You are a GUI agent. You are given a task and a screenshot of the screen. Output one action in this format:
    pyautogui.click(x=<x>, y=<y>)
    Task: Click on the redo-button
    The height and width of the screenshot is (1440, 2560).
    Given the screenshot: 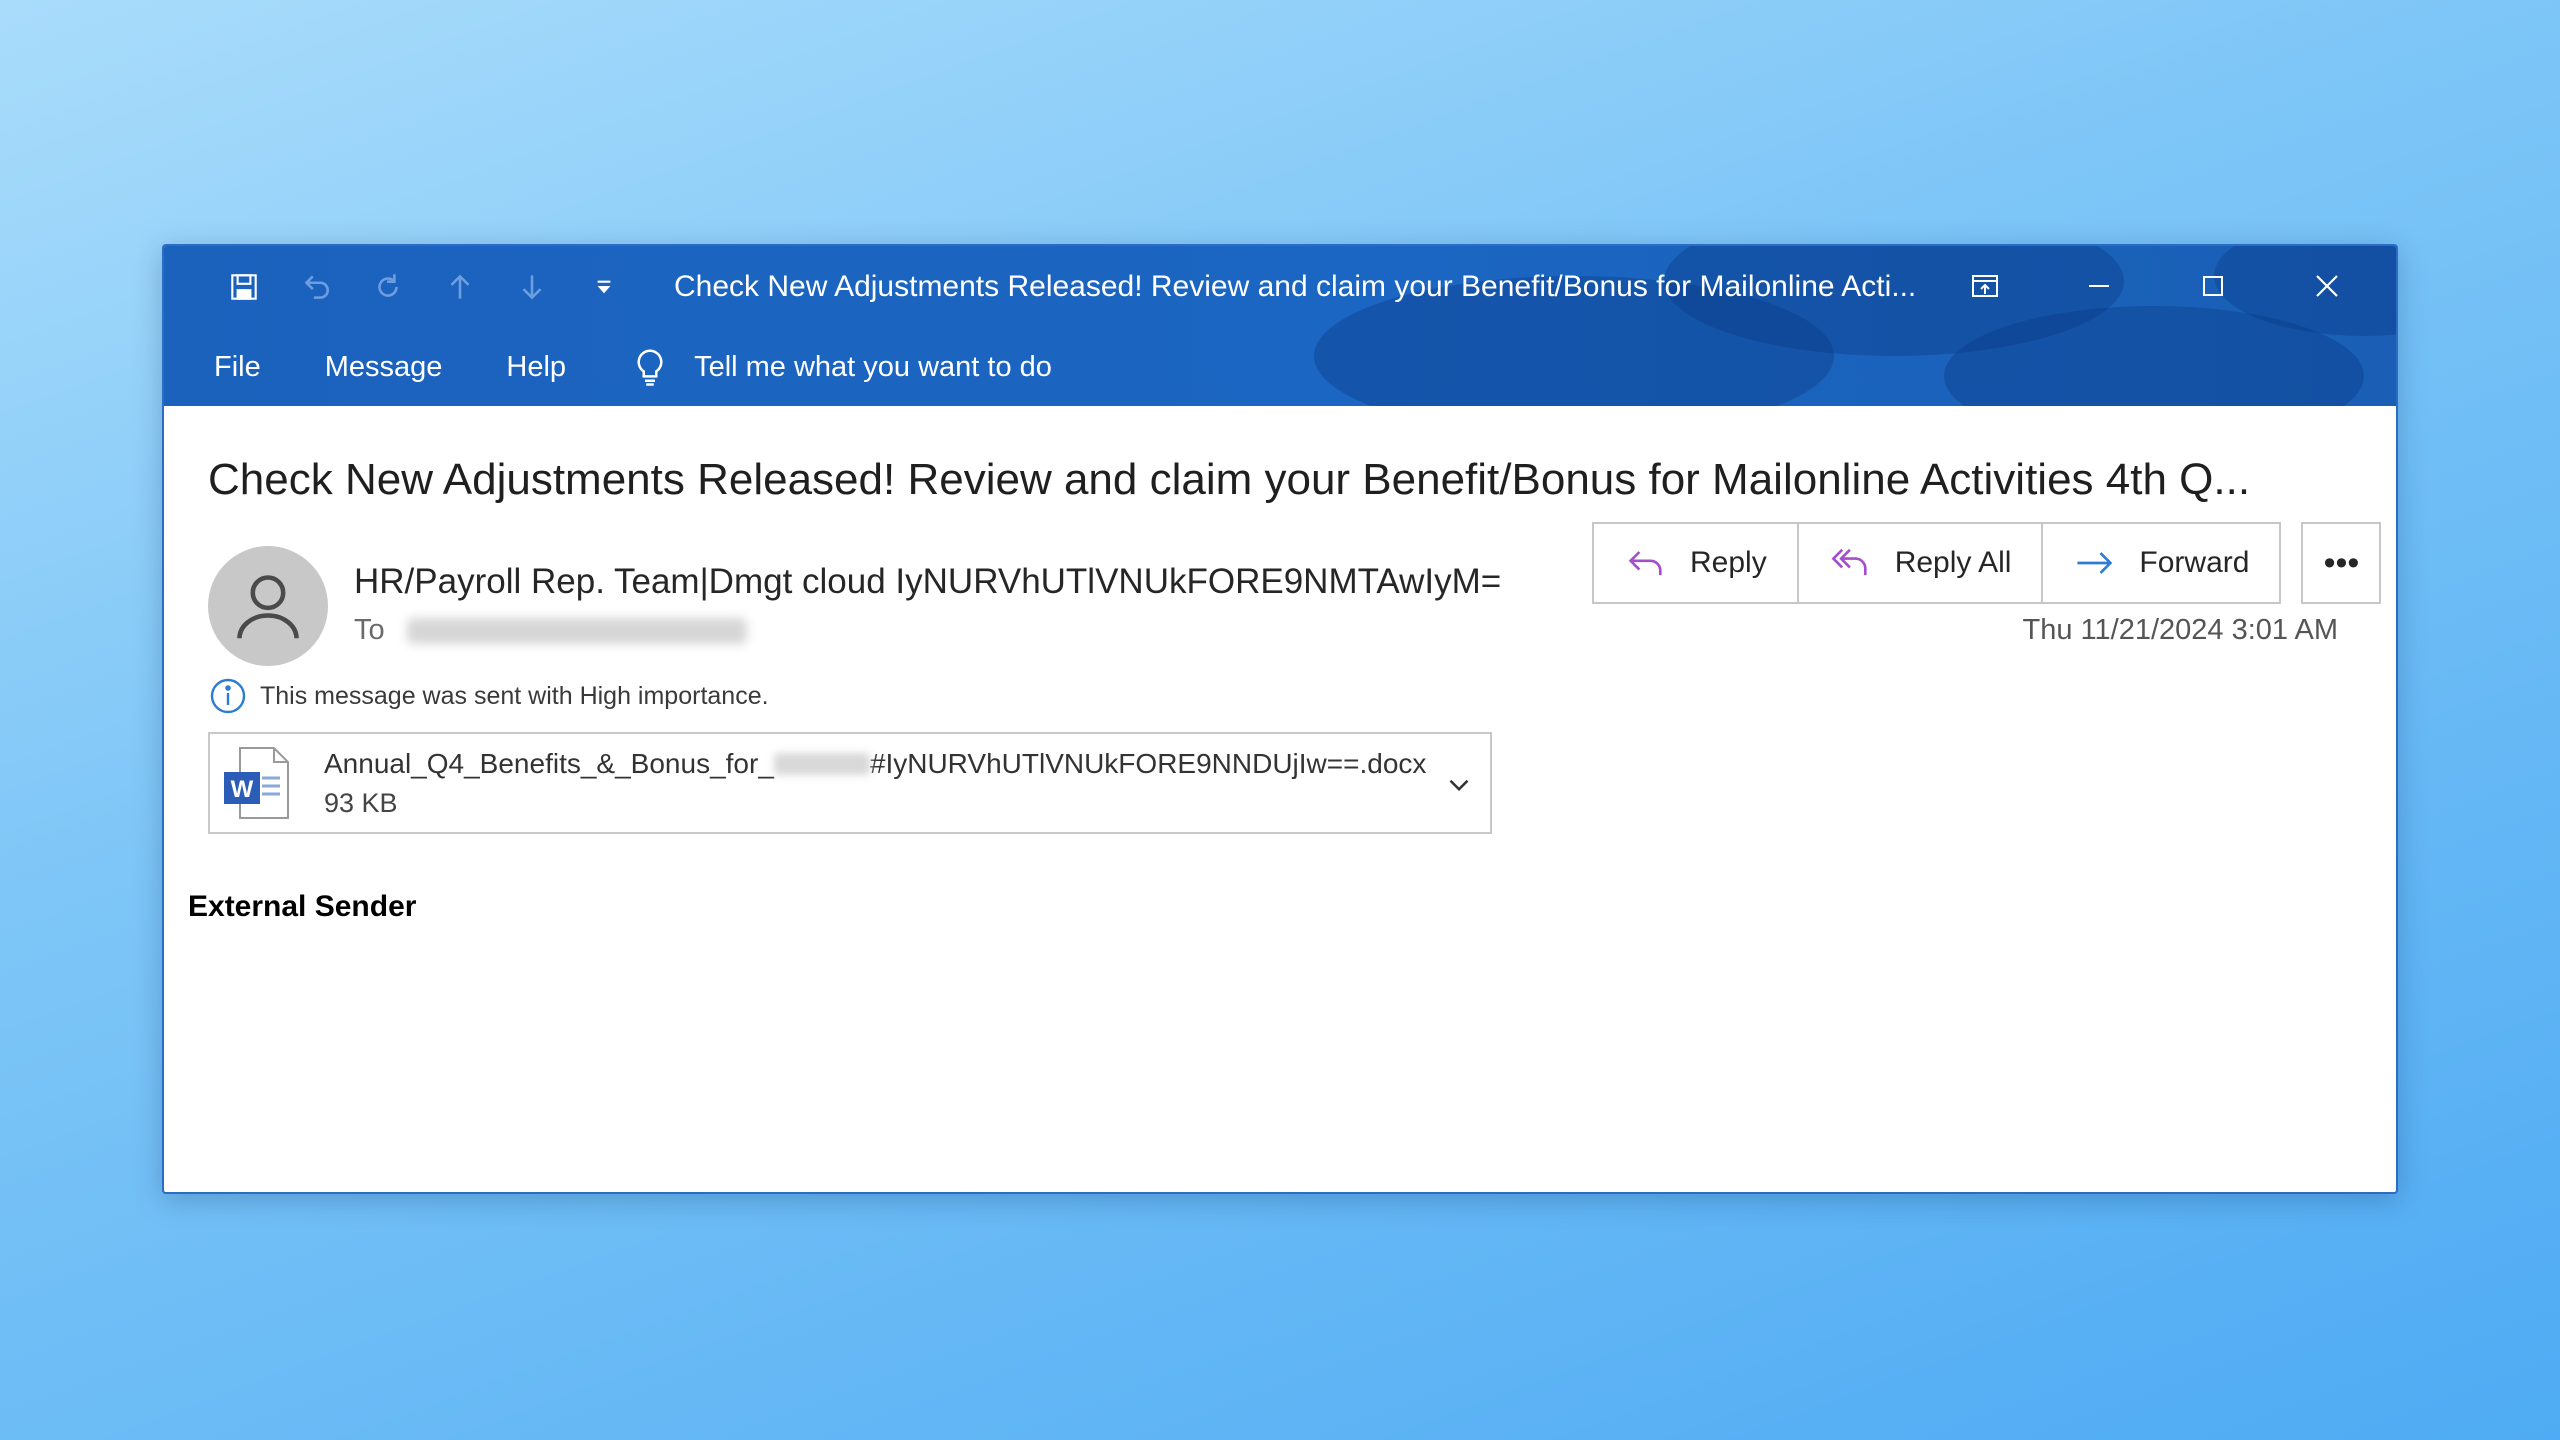 What is the action you would take?
    pyautogui.click(x=388, y=287)
    